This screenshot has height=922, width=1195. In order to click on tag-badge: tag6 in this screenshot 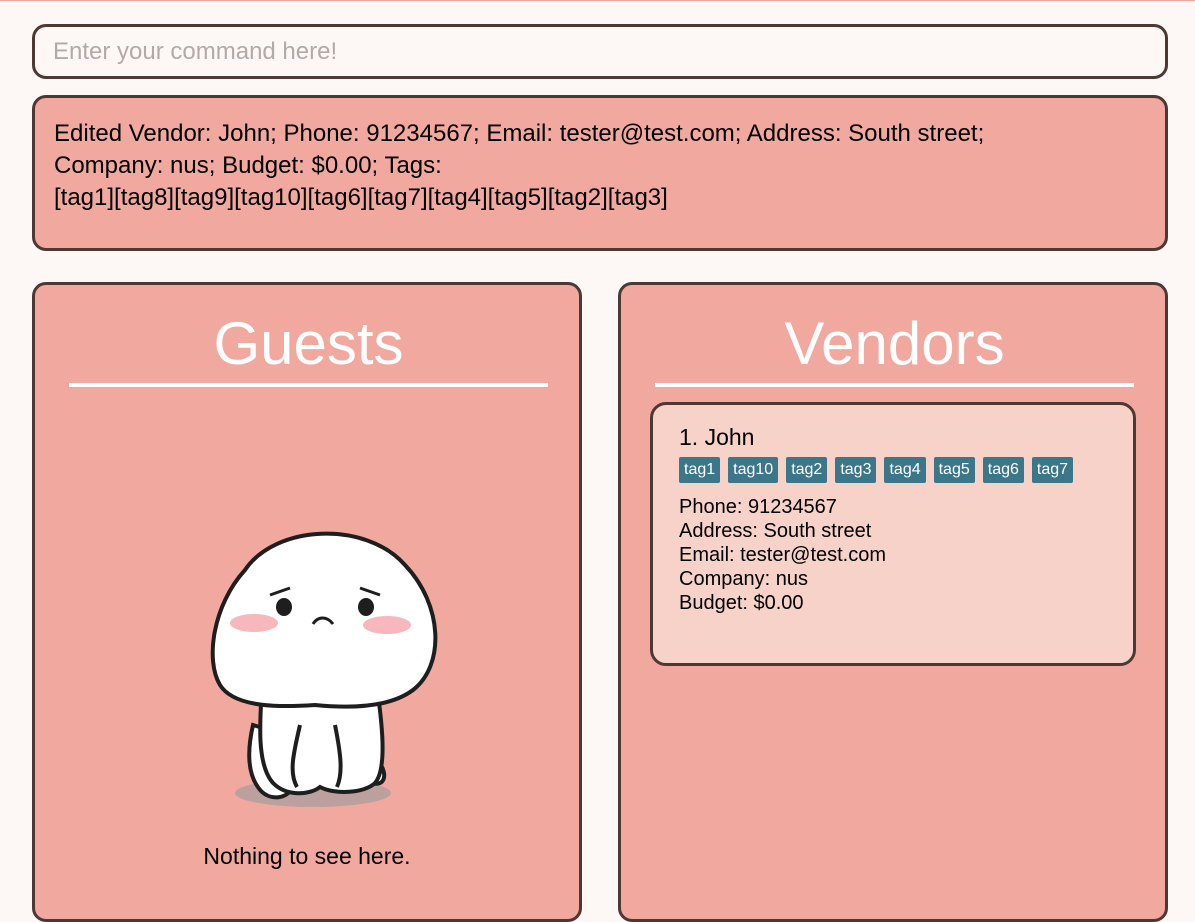, I will do `click(1003, 470)`.